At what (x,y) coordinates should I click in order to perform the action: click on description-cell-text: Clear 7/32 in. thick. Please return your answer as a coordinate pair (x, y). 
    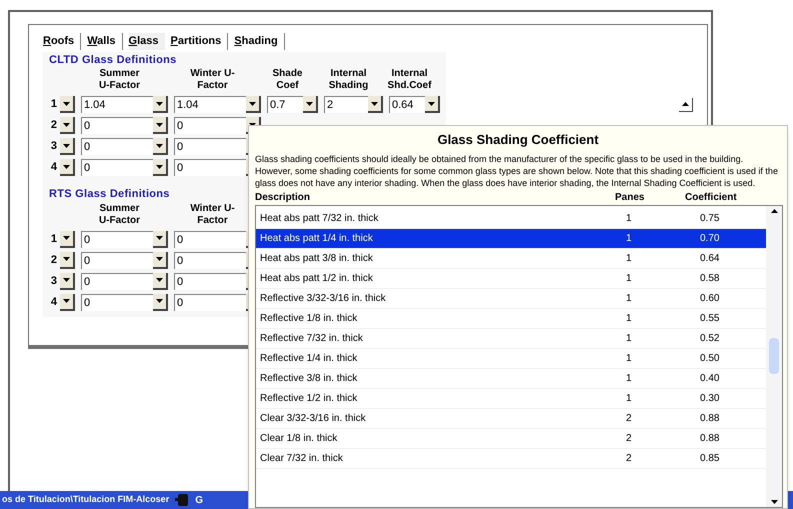
    Looking at the image, I should click on (302, 459).